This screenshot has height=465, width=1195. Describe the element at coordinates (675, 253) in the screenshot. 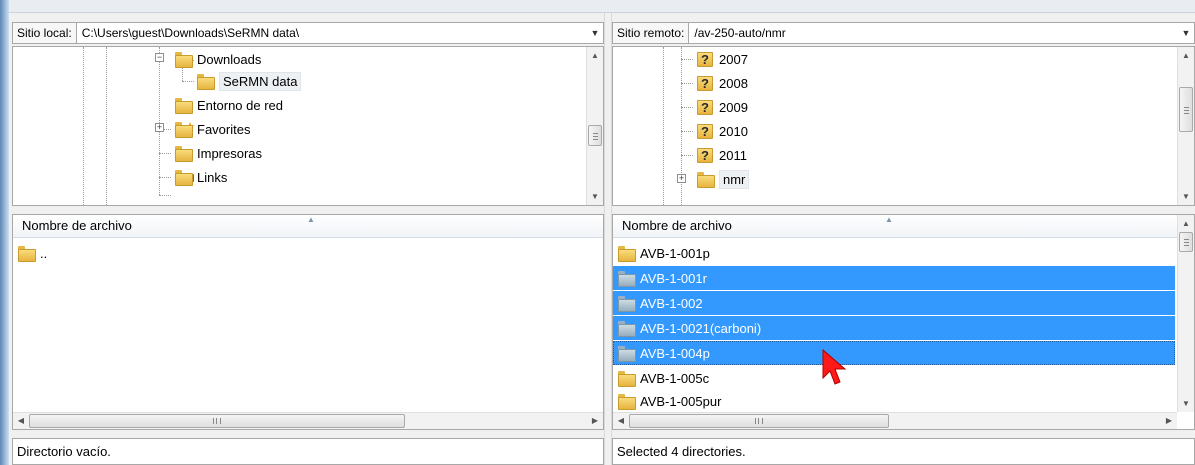

I see `file-name: AVB-1-001p` at that location.